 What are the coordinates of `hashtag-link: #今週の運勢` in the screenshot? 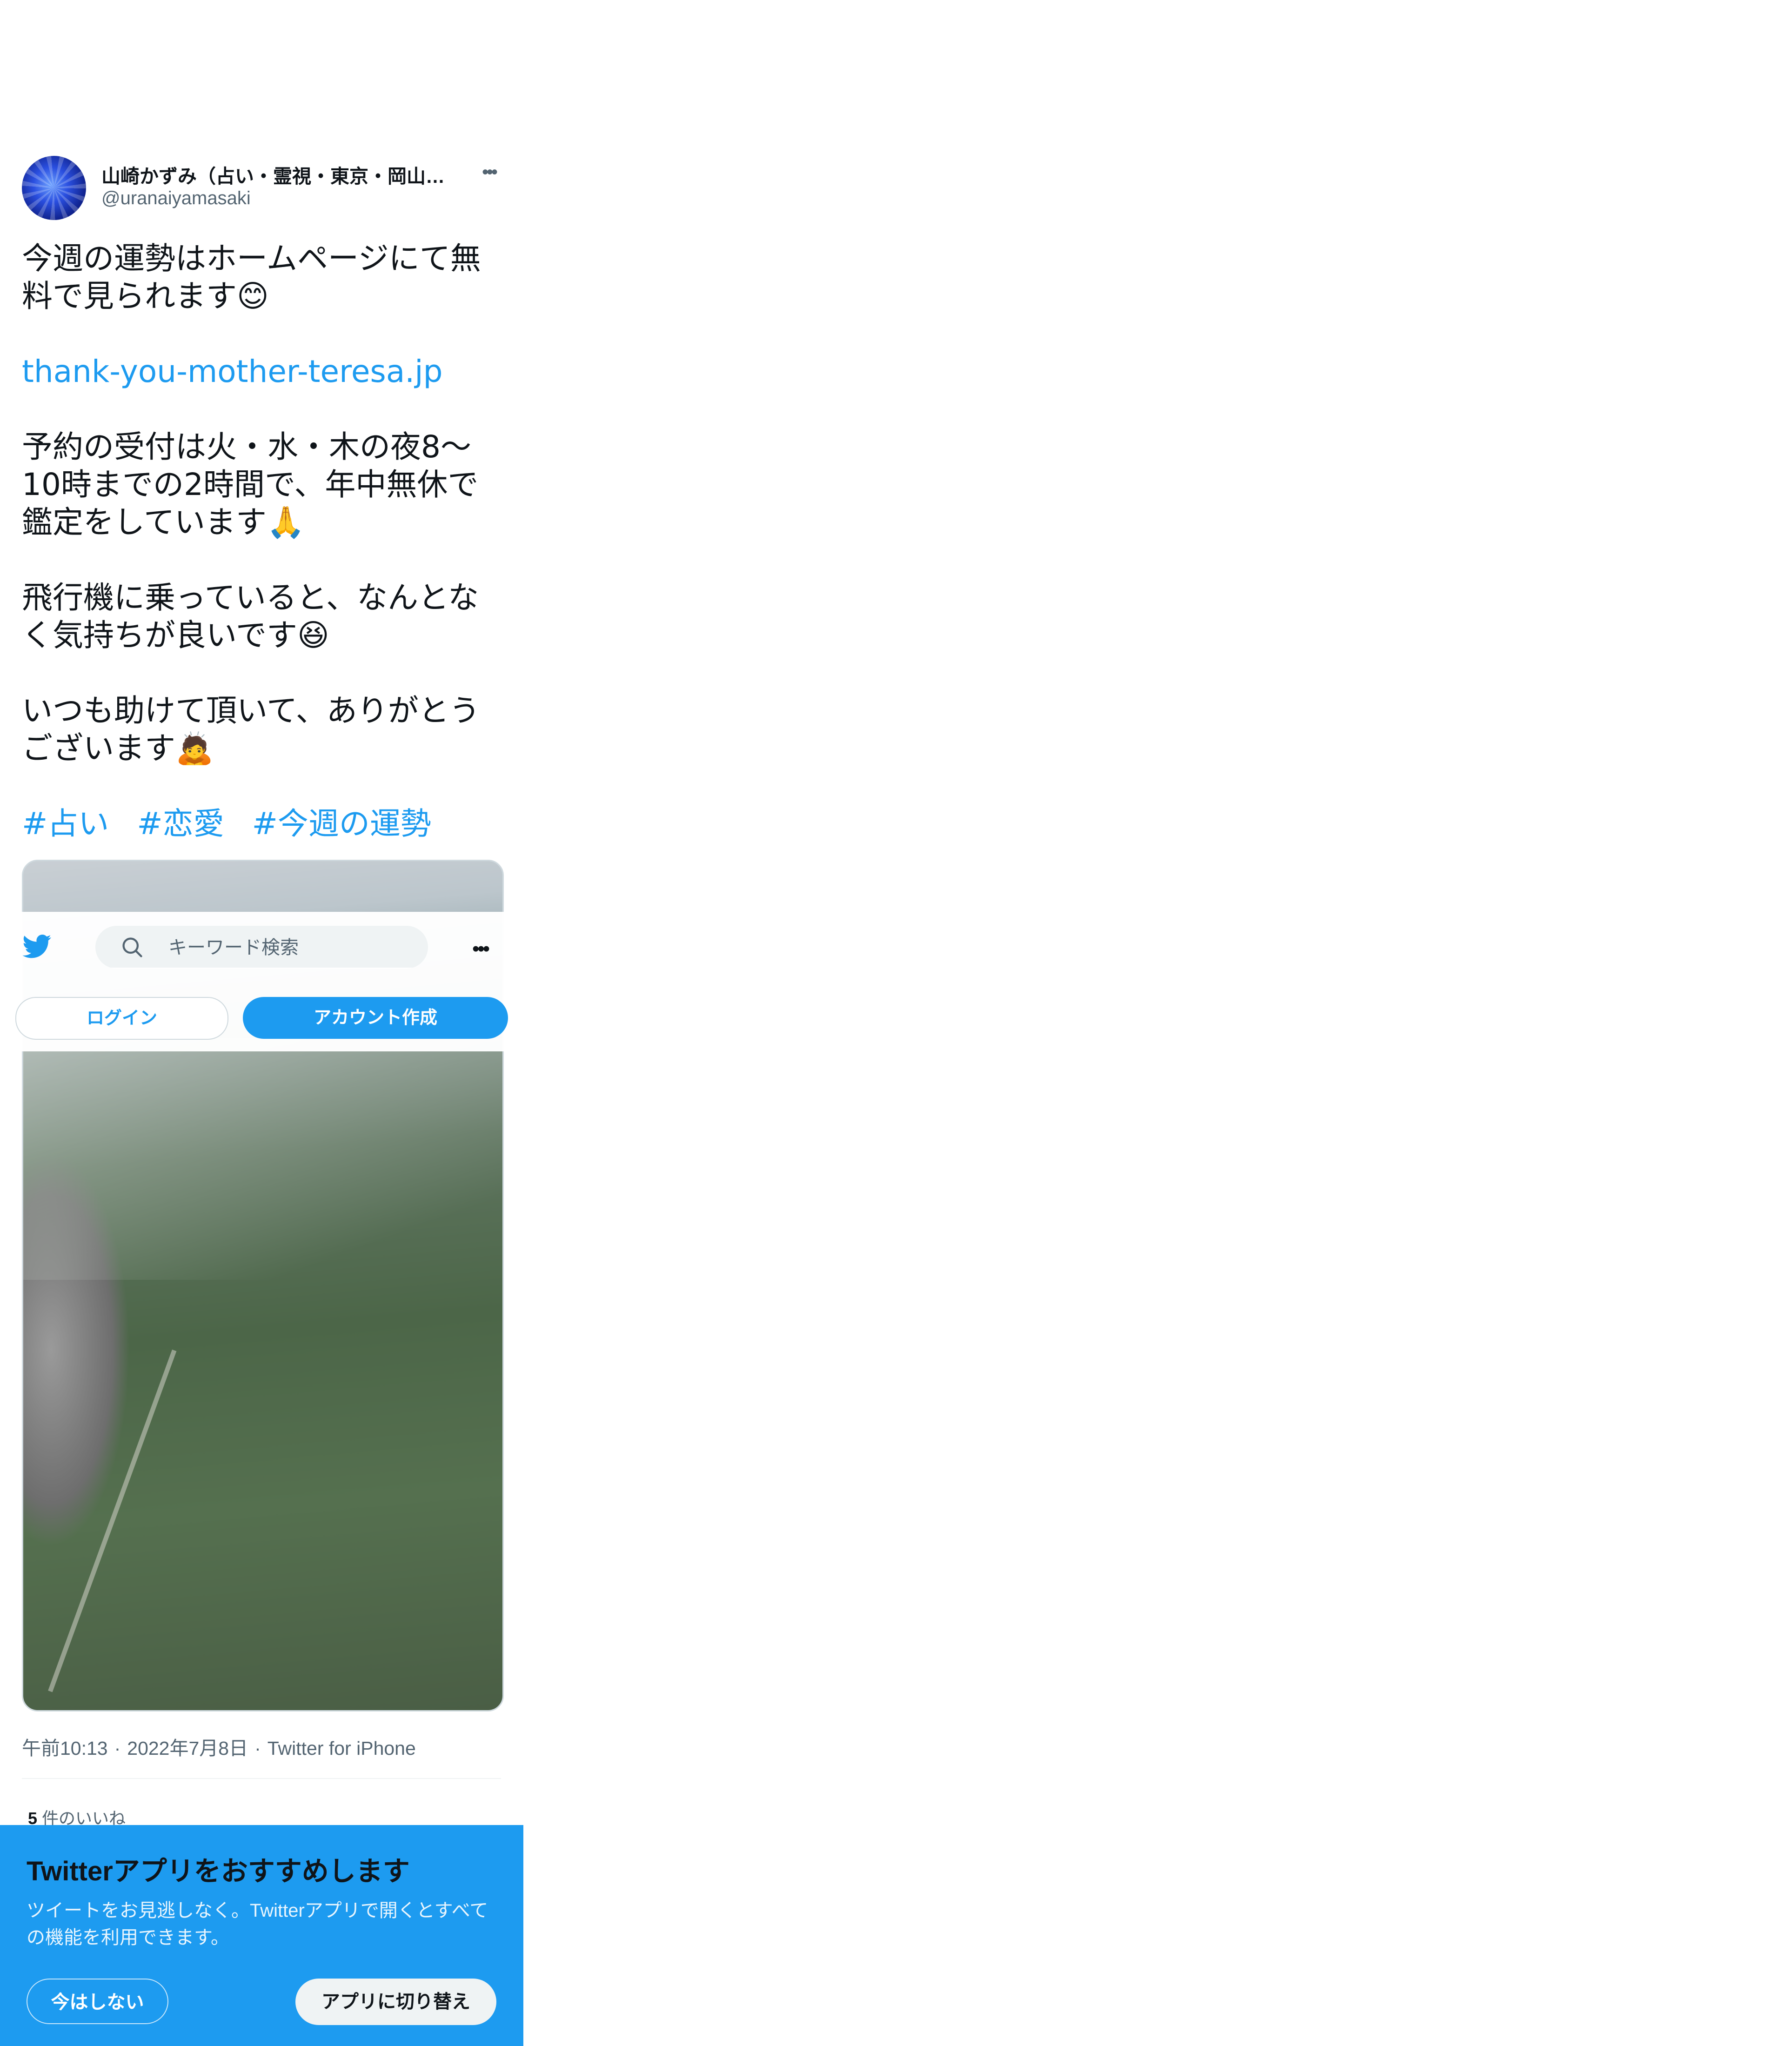 It's located at (342, 824).